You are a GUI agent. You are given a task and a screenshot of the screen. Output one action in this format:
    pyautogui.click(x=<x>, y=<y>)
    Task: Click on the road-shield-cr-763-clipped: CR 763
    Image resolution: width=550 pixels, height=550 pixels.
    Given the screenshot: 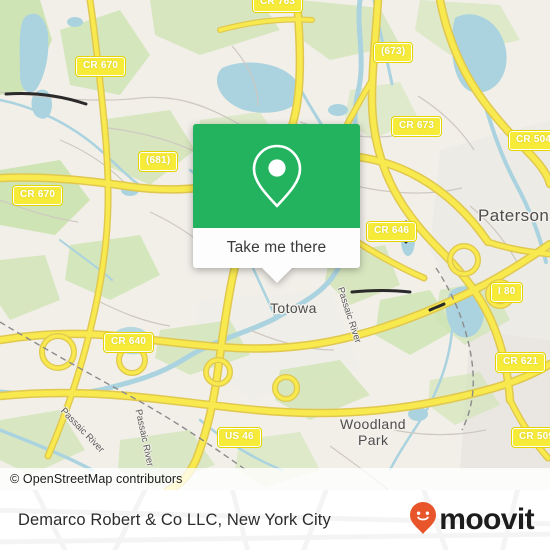 What is the action you would take?
    pyautogui.click(x=277, y=6)
    